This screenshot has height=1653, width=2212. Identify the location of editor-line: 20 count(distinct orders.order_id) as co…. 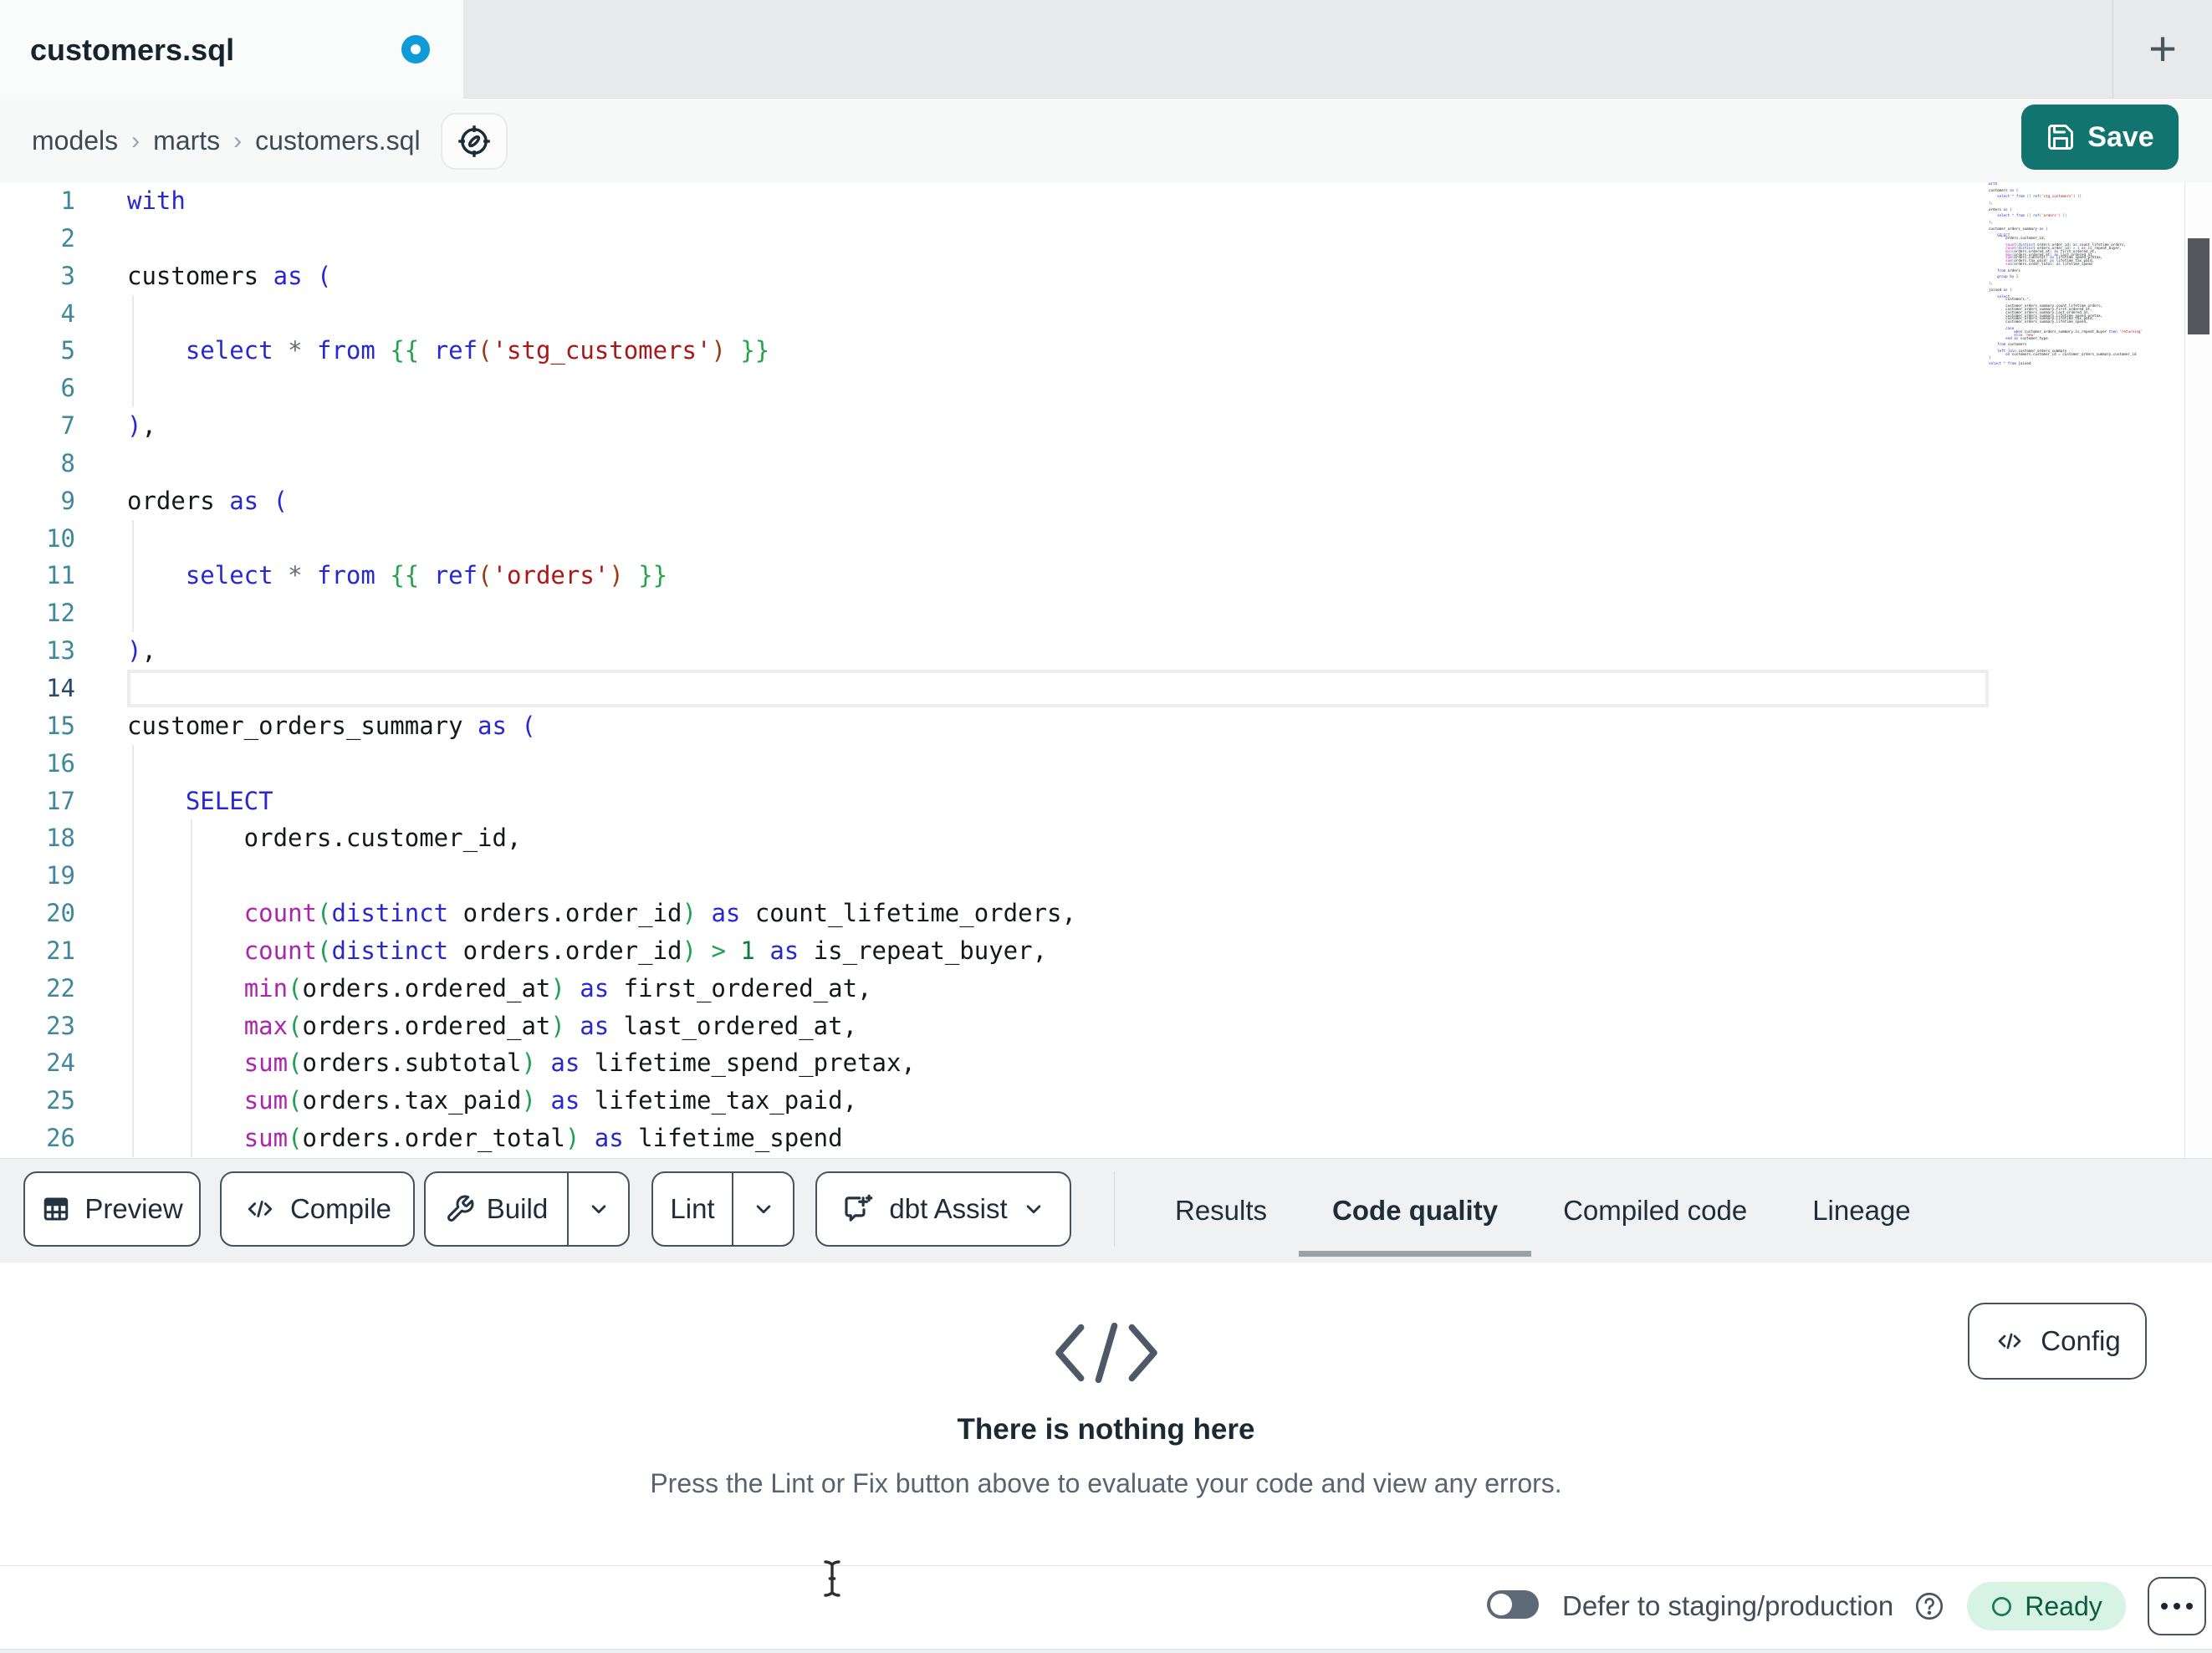
(995, 913).